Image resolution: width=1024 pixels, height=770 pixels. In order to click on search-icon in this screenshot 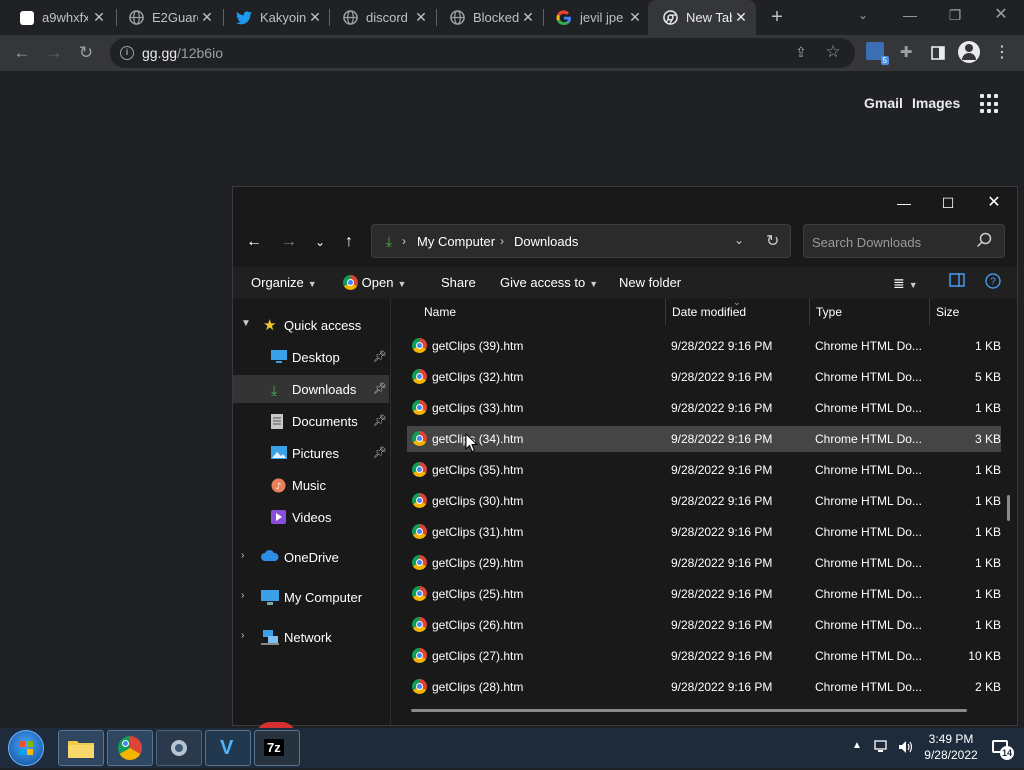, I will do `click(985, 241)`.